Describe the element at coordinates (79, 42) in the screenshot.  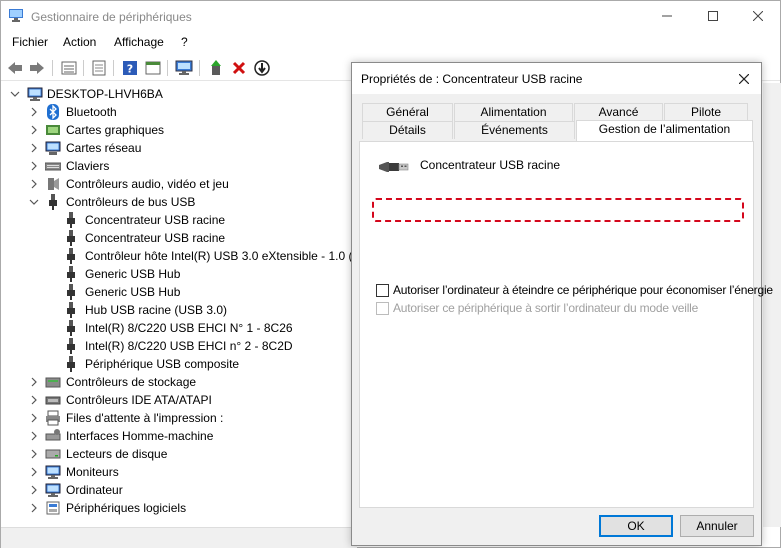
I see `menu-action: Action` at that location.